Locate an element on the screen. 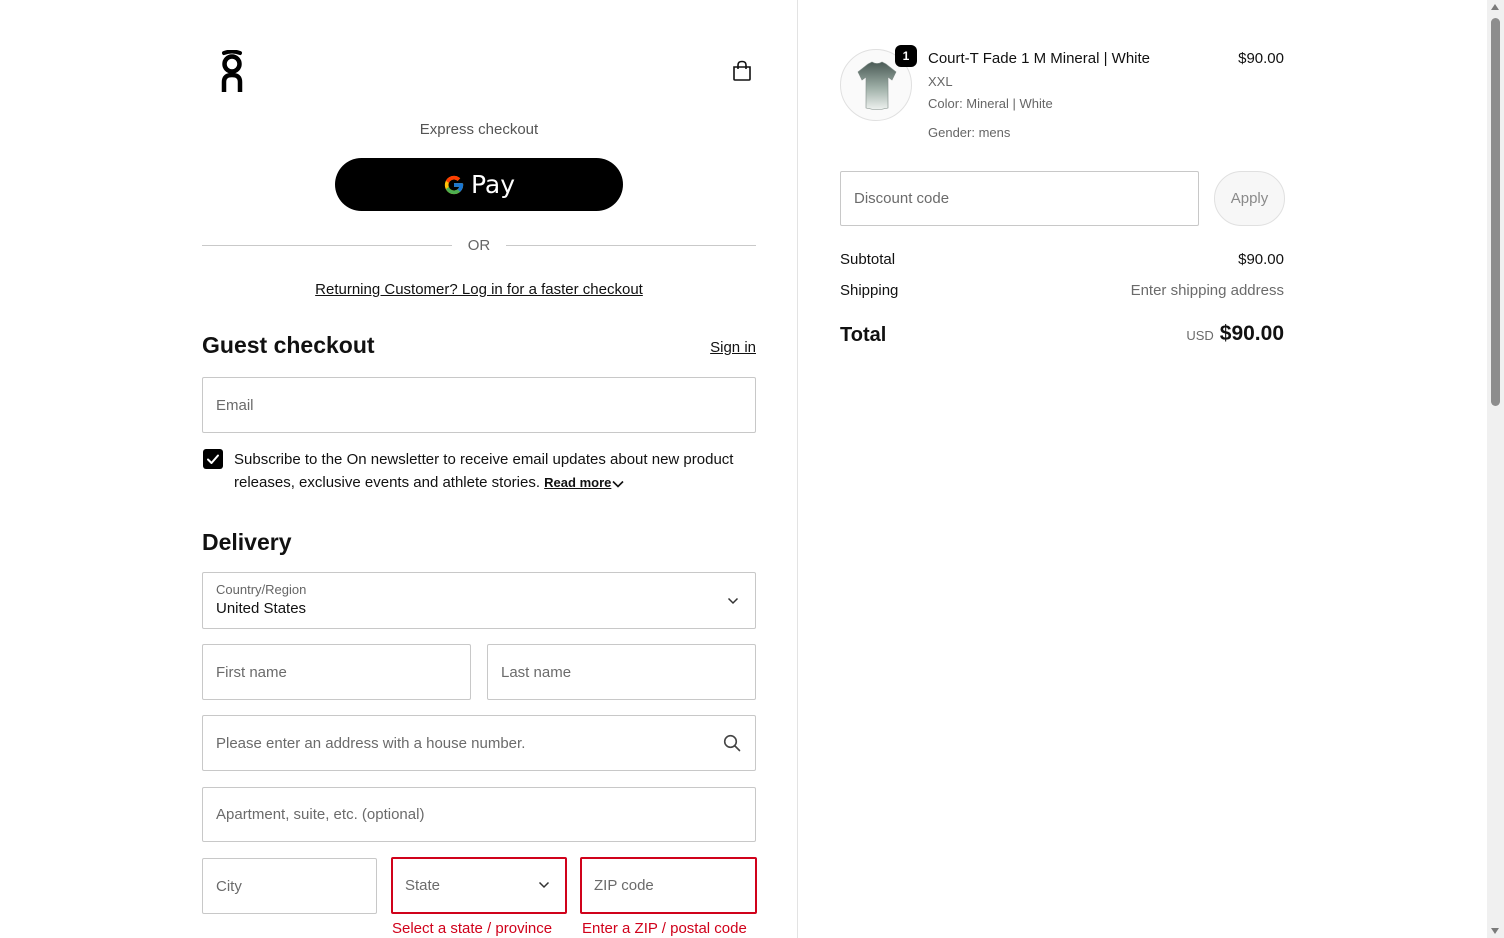 This screenshot has width=1504, height=938. guest-checkout-heading: Guest checkout is located at coordinates (288, 345).